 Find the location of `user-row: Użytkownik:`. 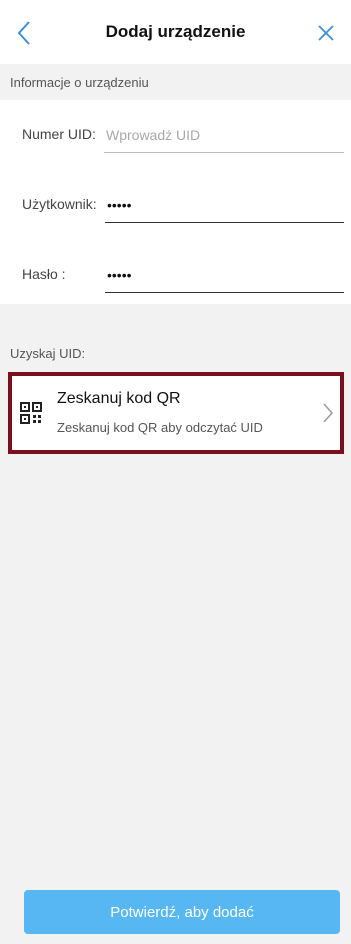

user-row: Użytkownik: is located at coordinates (175, 204).